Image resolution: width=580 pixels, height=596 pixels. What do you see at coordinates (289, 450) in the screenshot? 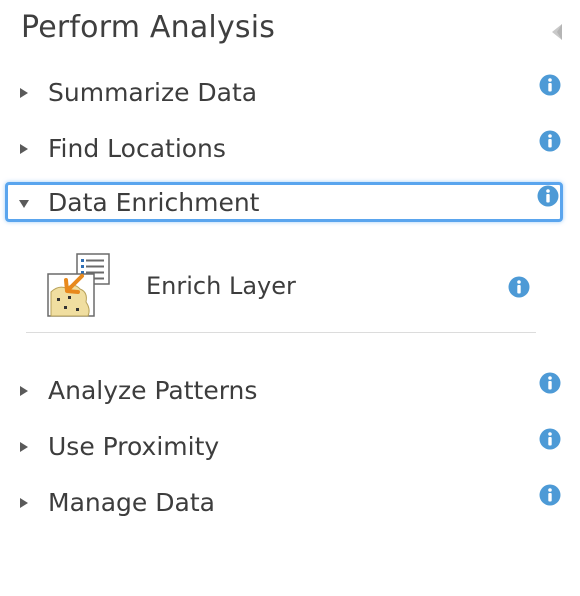
I see `category-use-proximity: Use Proximity` at bounding box center [289, 450].